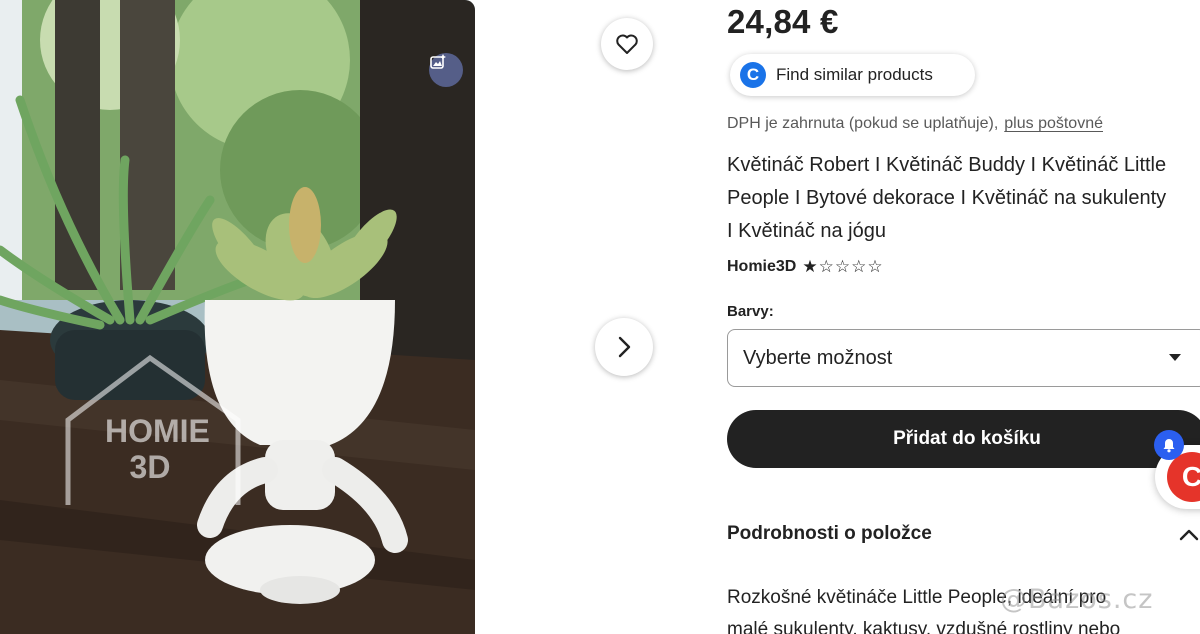 The height and width of the screenshot is (634, 1200). I want to click on shop-name-link: Homie3D, so click(761, 267).